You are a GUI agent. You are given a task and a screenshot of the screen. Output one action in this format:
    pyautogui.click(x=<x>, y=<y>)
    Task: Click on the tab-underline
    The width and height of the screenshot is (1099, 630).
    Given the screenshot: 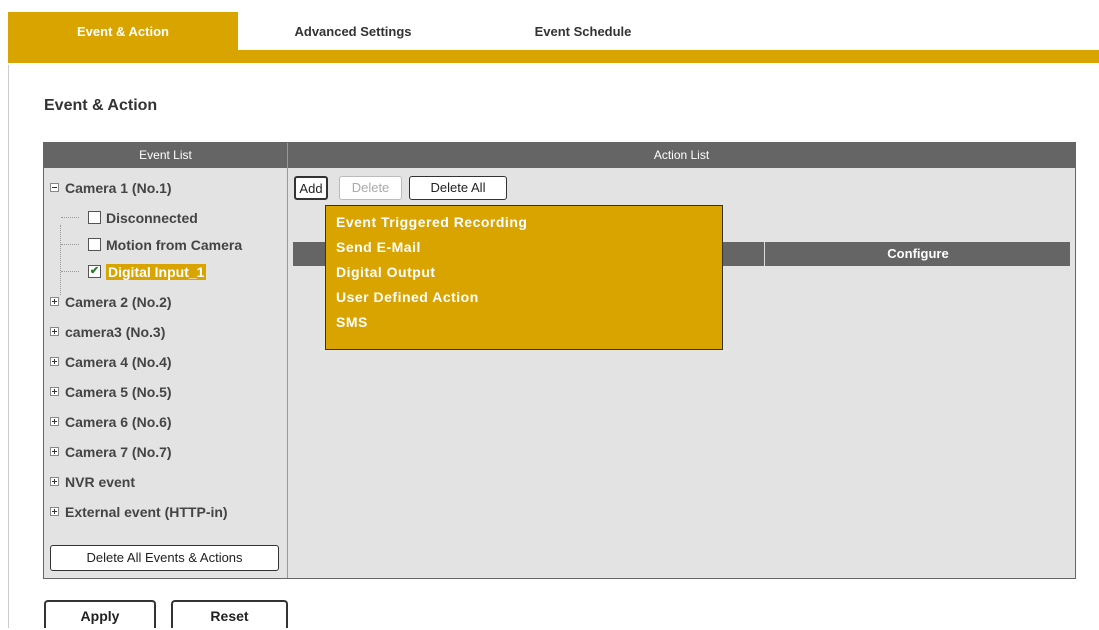 What is the action you would take?
    pyautogui.click(x=553, y=56)
    